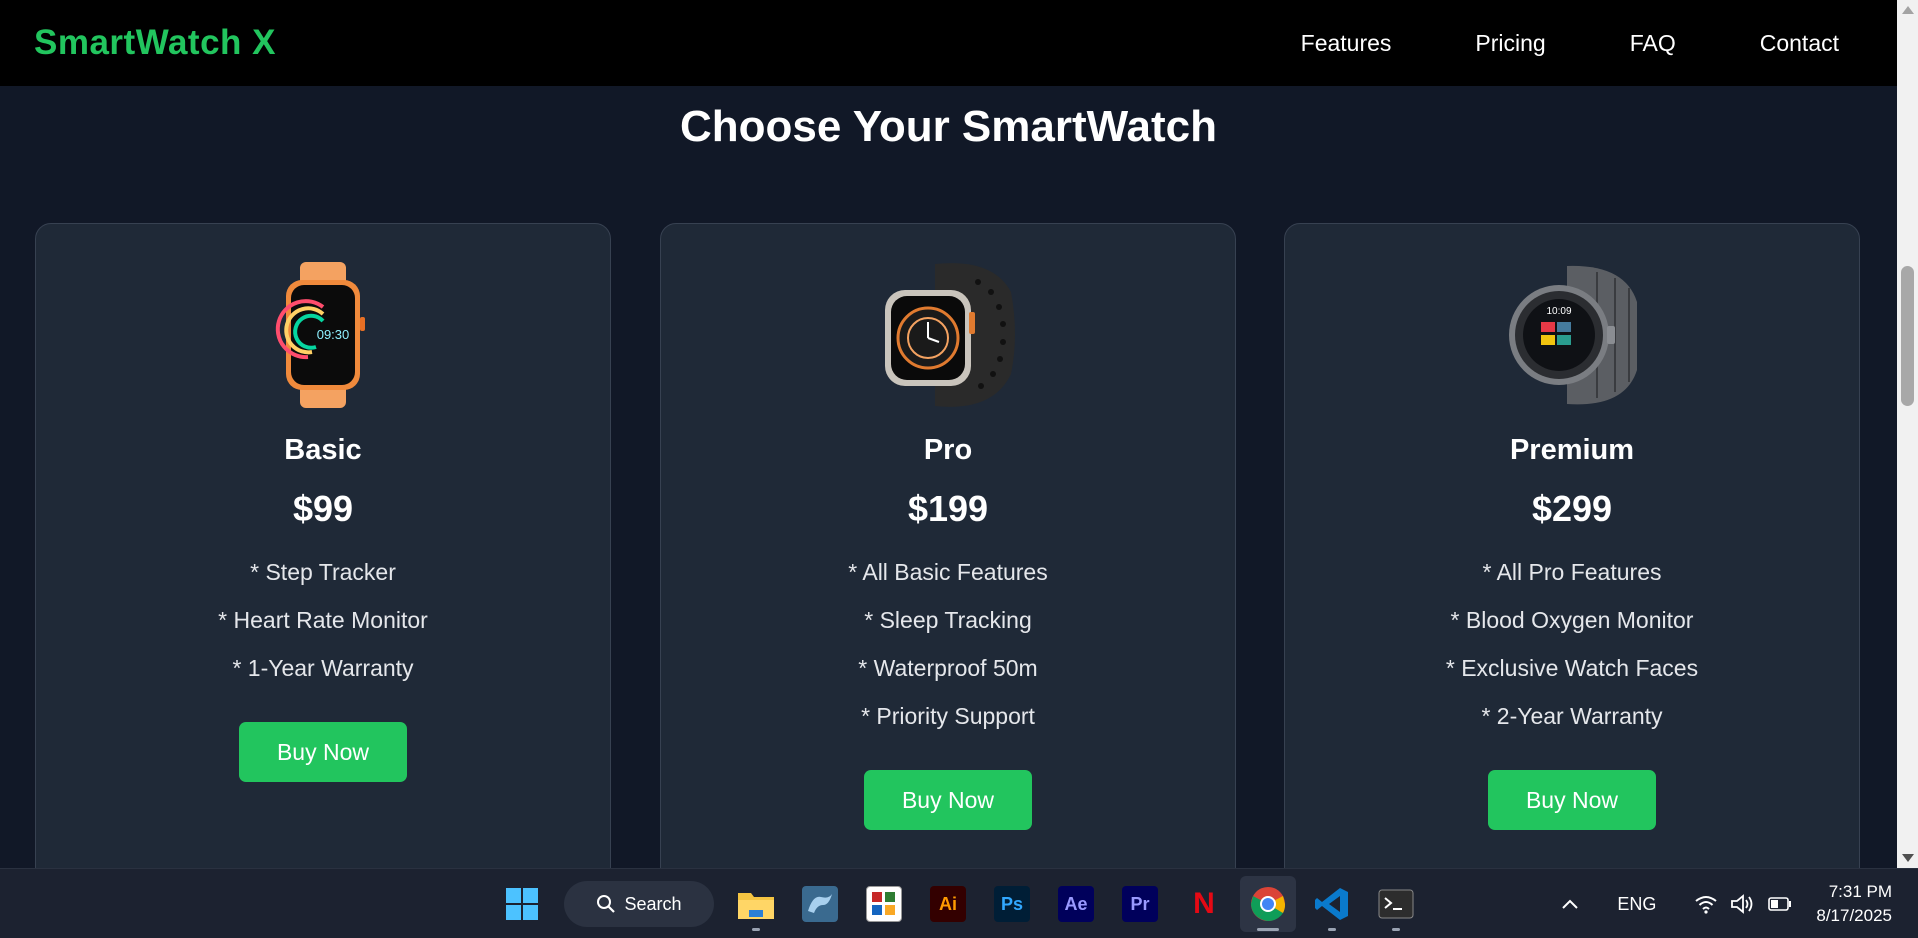  I want to click on system-tray: ENG 7:31 PM 8/17/2025, so click(1734, 903).